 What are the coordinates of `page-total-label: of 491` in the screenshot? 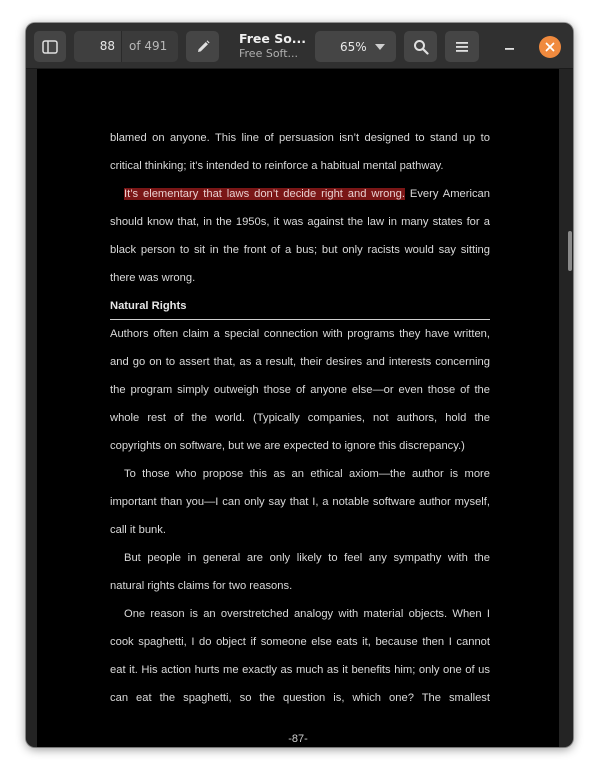 It's located at (148, 46).